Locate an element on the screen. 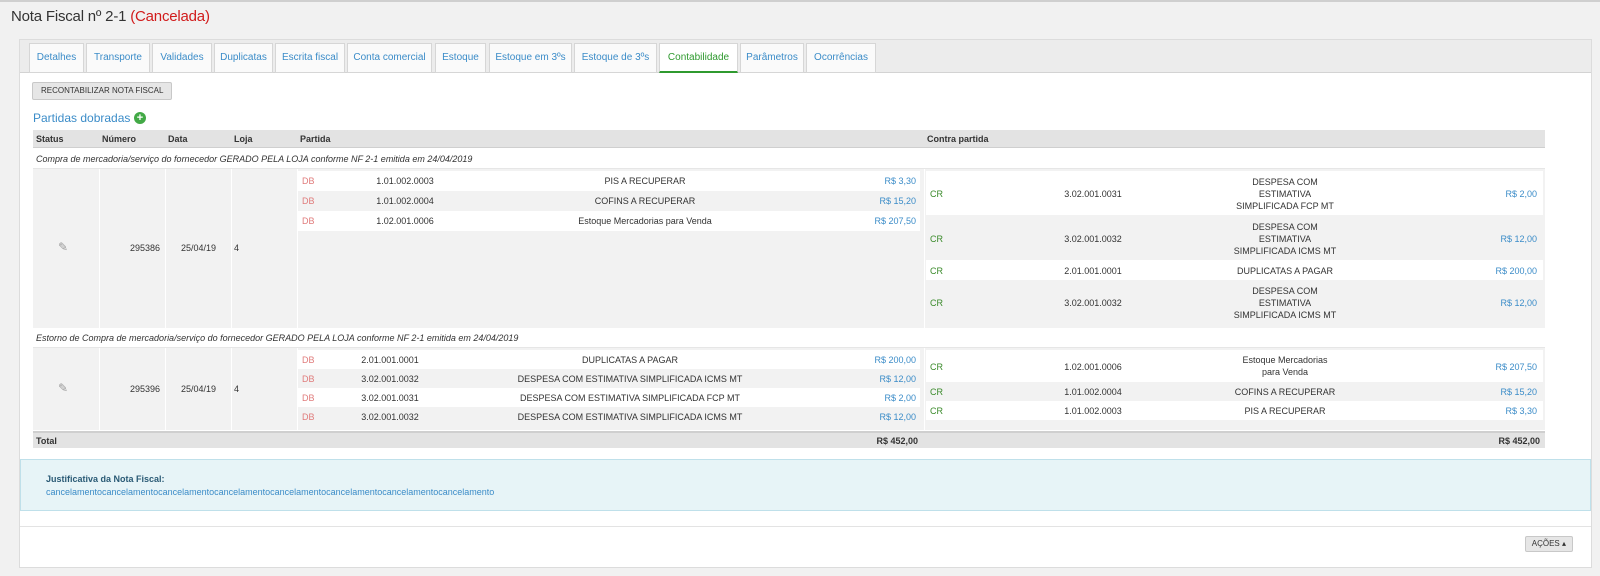 Image resolution: width=1600 pixels, height=576 pixels. partida-conta: 2.01.001.0001 is located at coordinates (390, 360).